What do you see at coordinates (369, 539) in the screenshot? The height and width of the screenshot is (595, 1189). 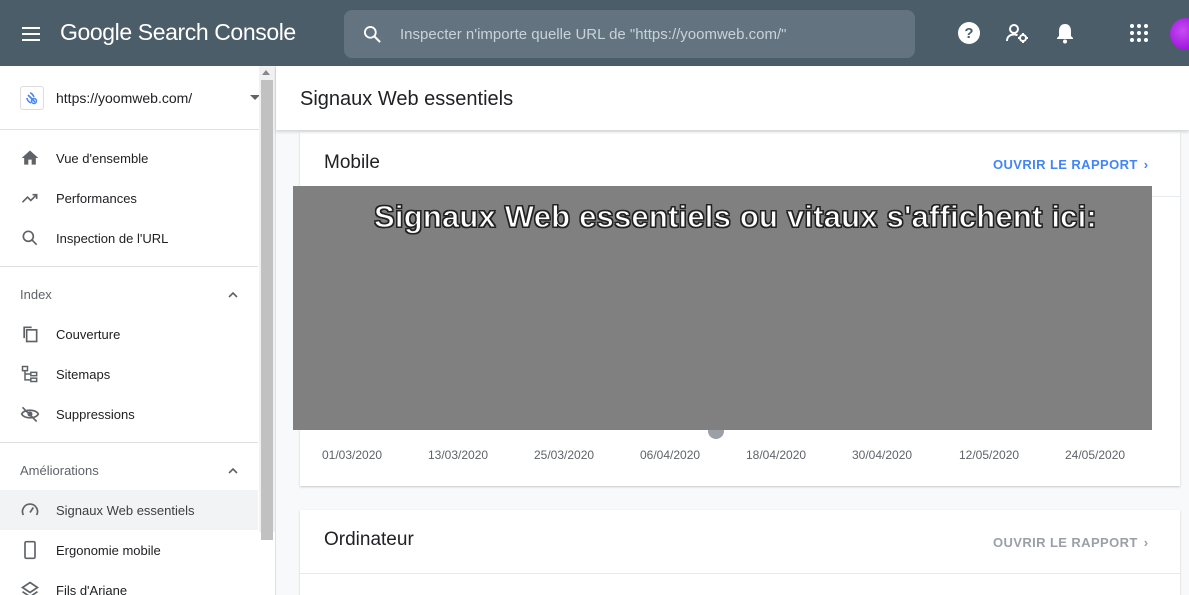 I see `card-title: Ordinateur` at bounding box center [369, 539].